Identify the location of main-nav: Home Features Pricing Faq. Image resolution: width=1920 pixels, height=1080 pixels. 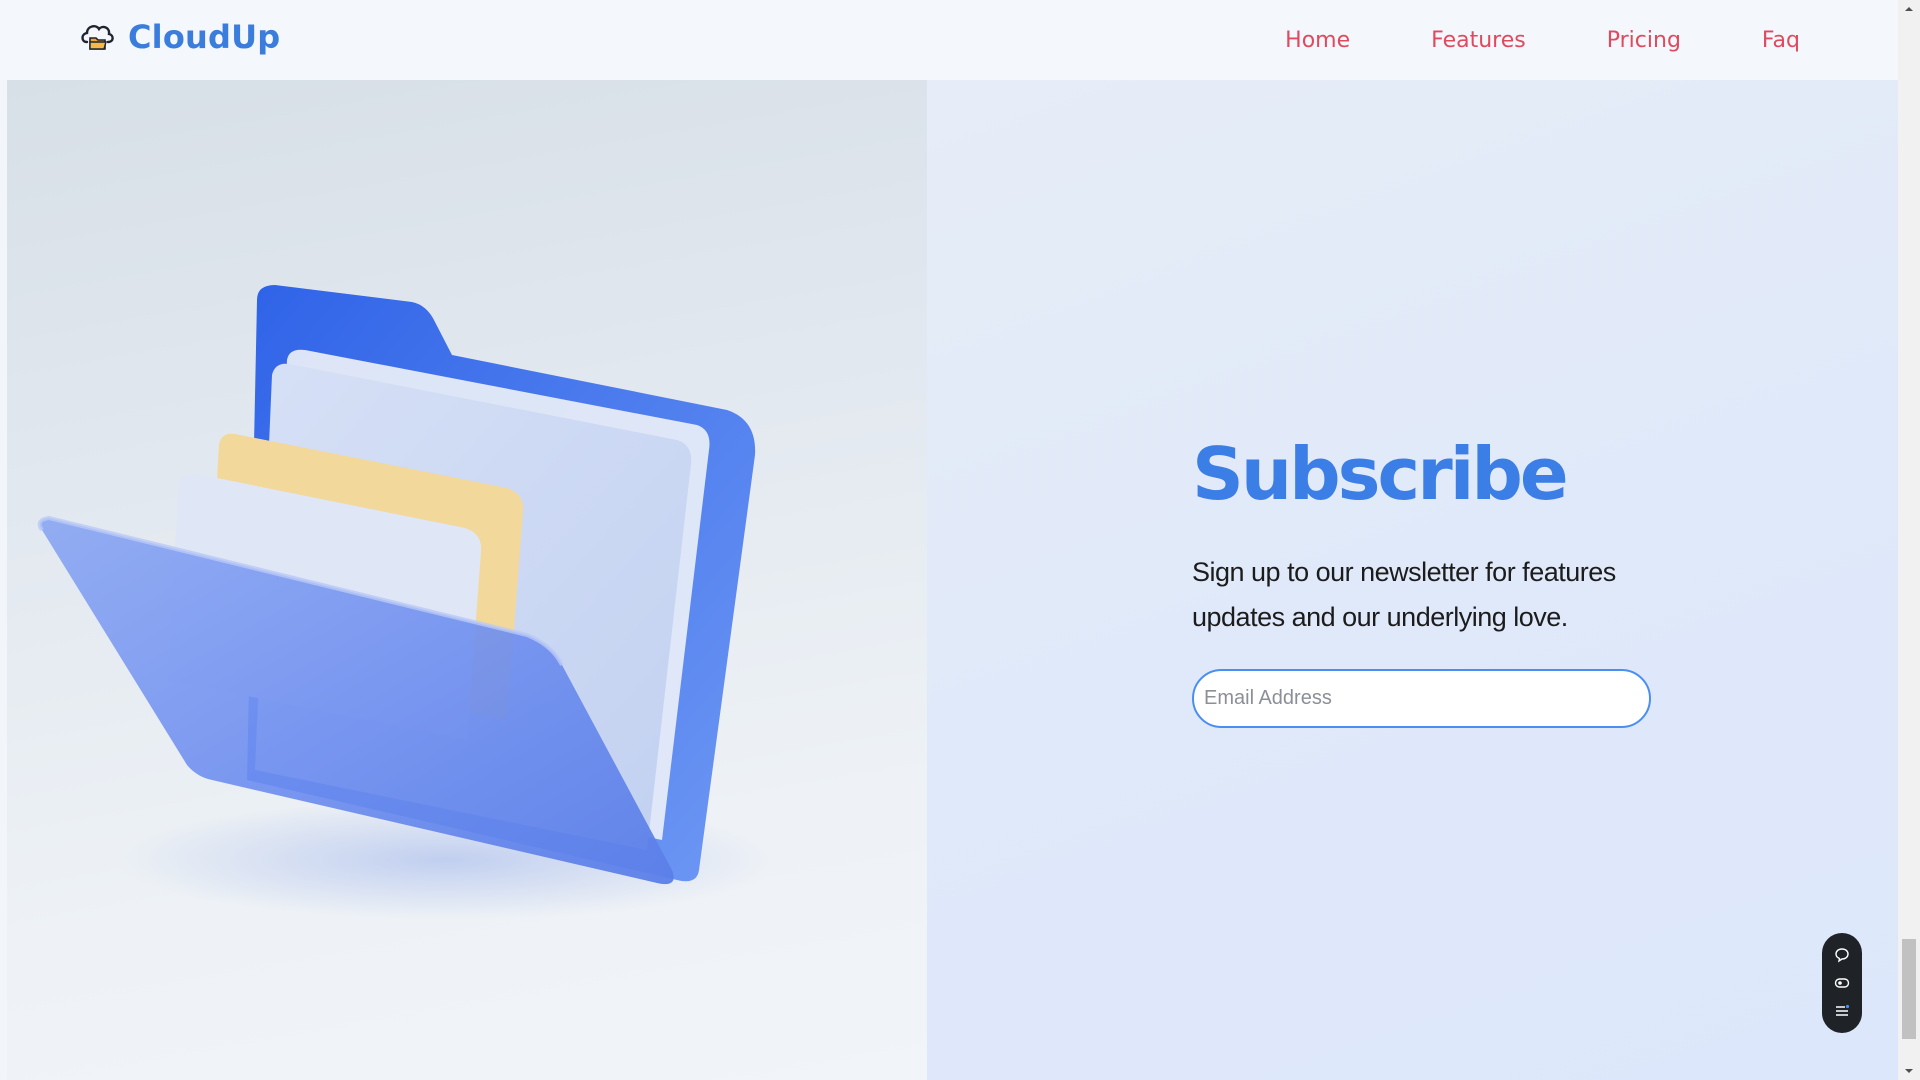
(1542, 40).